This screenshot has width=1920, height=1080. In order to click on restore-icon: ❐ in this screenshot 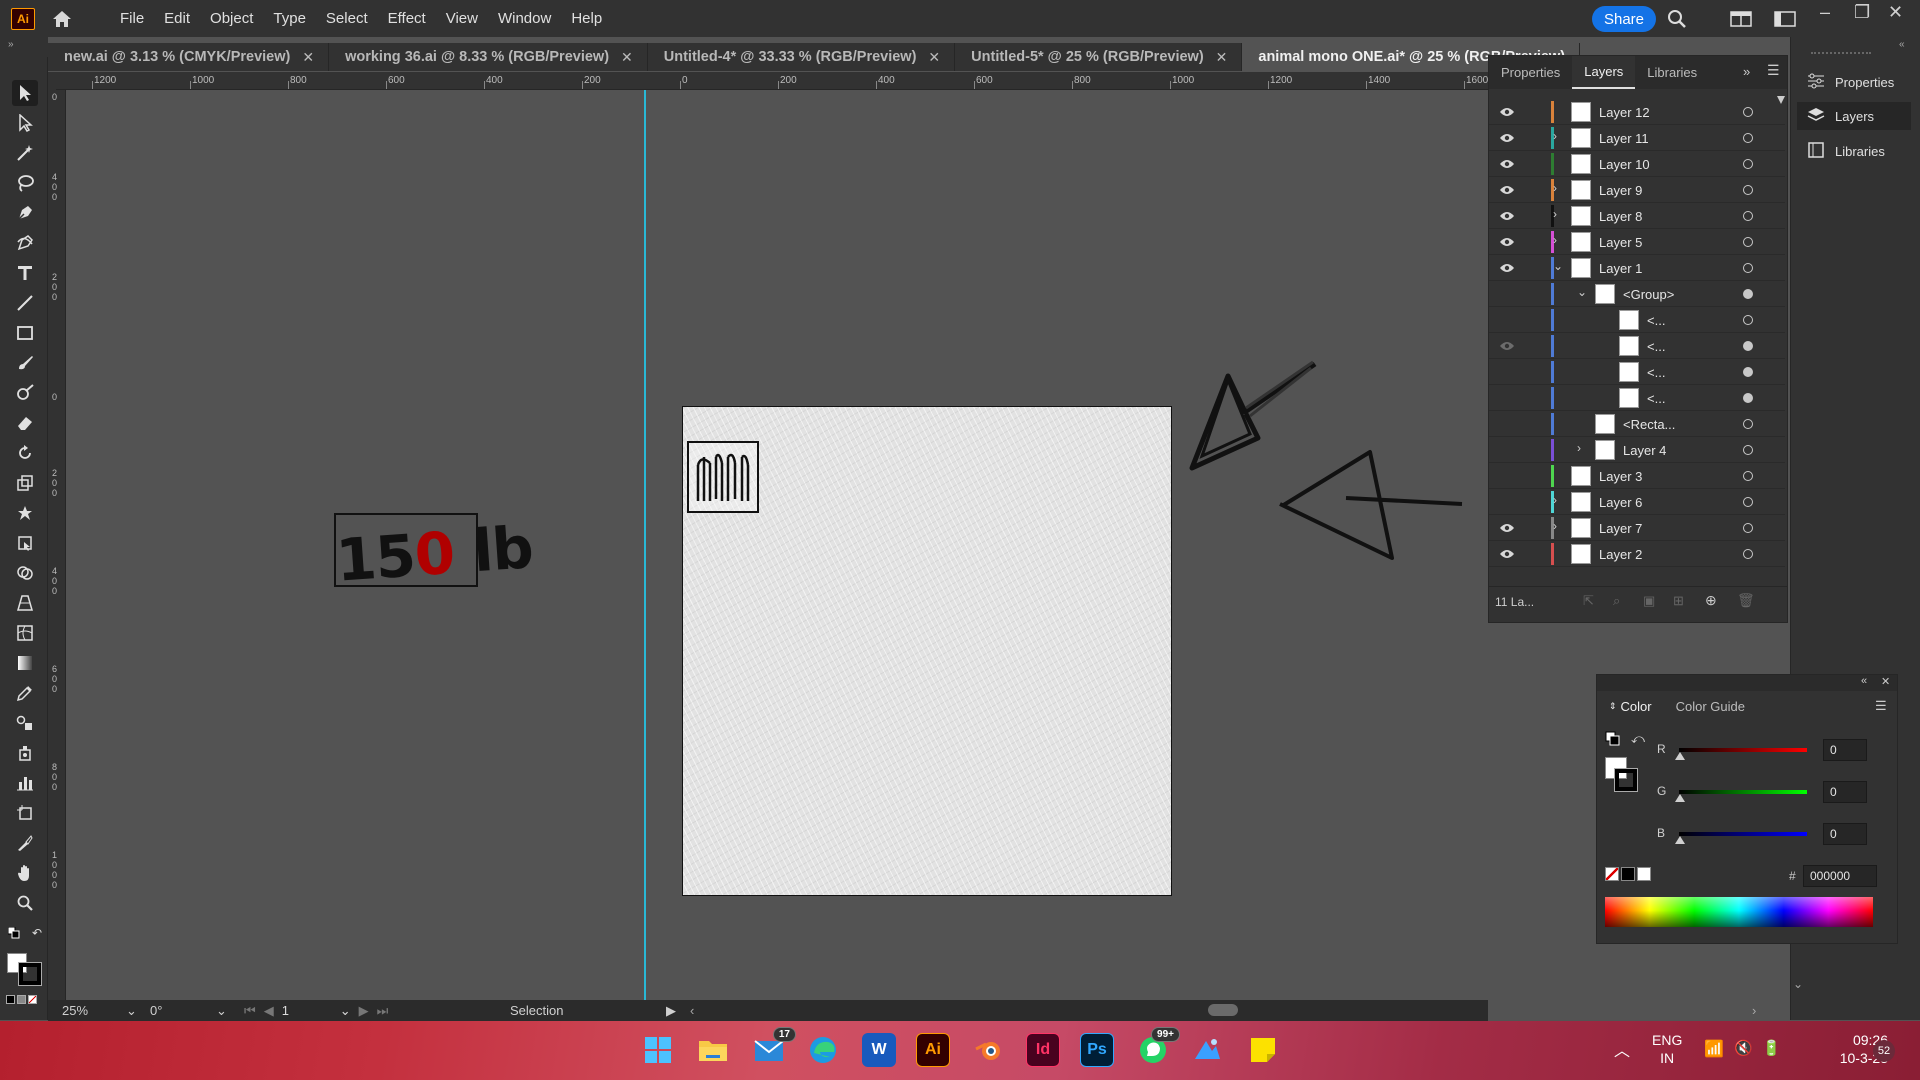, I will do `click(1862, 12)`.